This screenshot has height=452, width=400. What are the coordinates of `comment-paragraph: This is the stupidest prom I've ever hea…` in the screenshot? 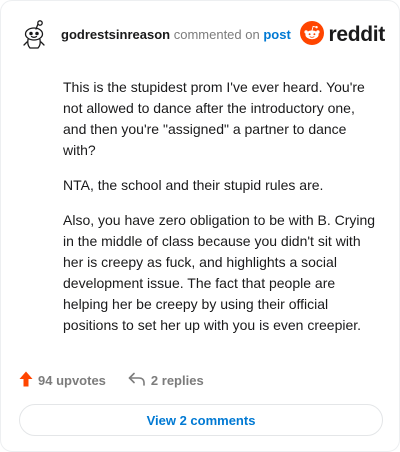 It's located at (214, 118).